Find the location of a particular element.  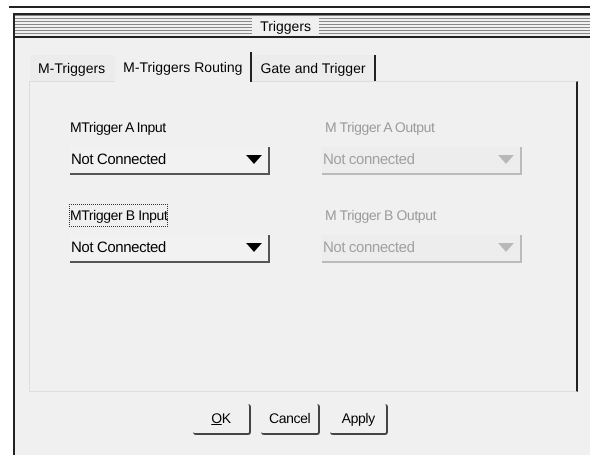

field-label: M Trigger A Output is located at coordinates (380, 127).